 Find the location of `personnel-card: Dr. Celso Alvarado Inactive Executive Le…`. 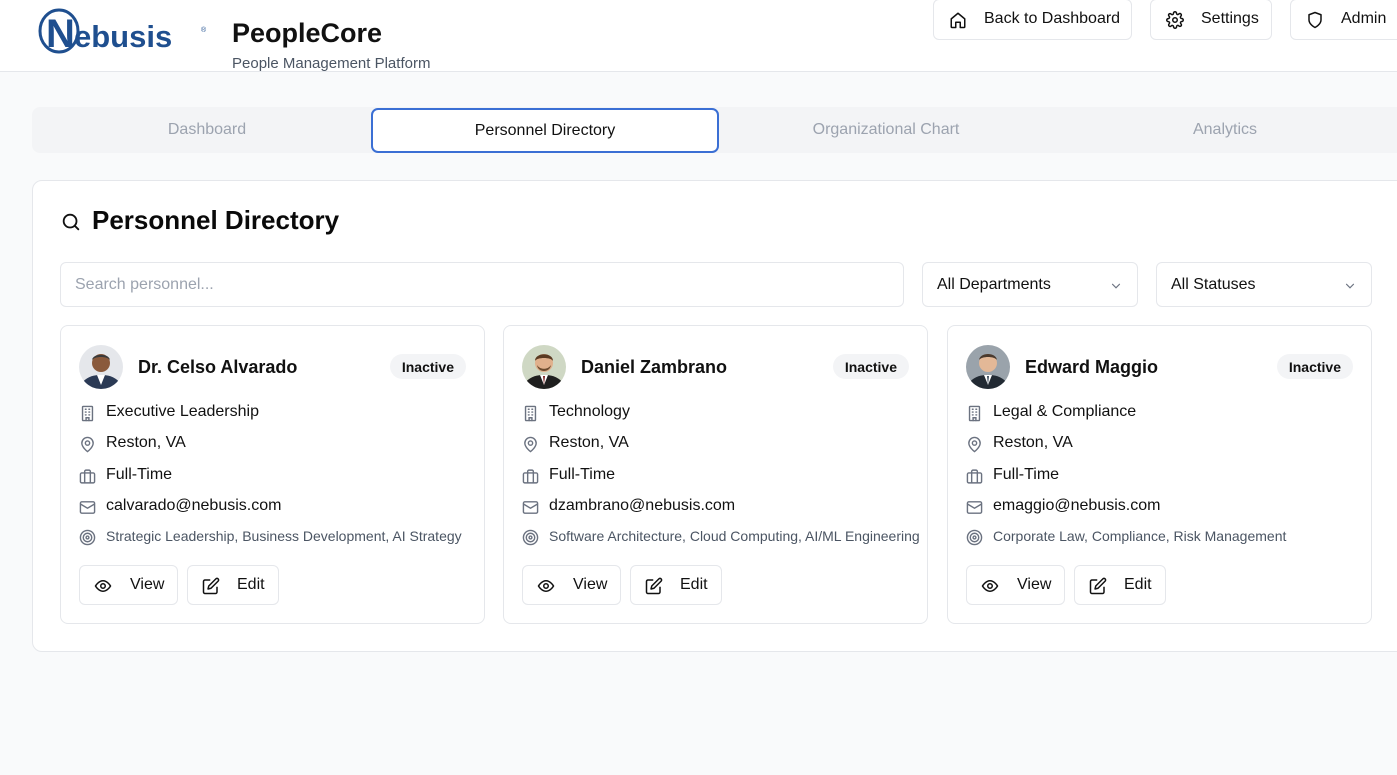

personnel-card: Dr. Celso Alvarado Inactive Executive Le… is located at coordinates (272, 474).